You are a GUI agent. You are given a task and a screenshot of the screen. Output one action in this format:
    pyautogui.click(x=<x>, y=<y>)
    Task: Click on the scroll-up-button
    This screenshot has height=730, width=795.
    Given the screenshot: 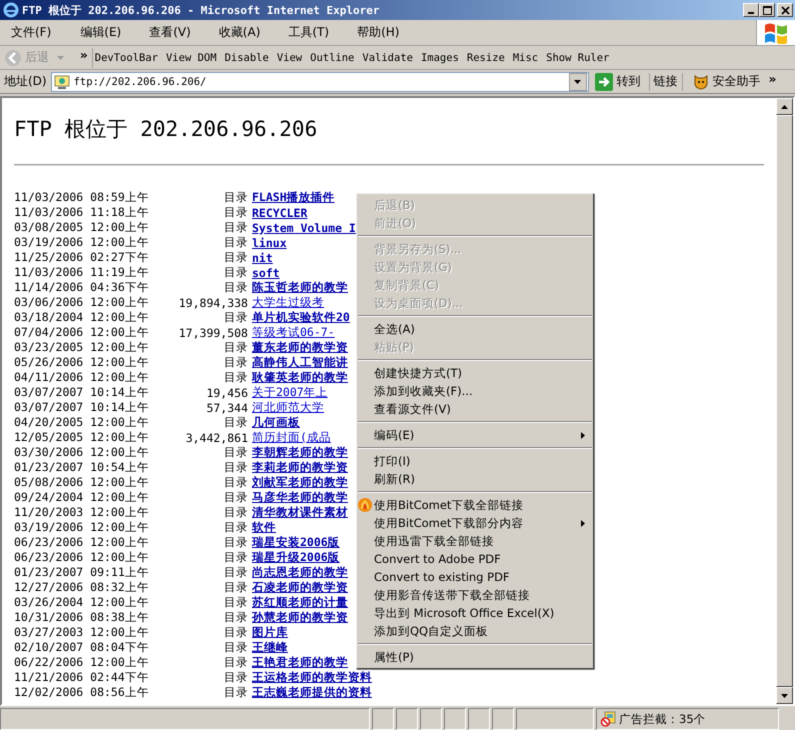 What is the action you would take?
    pyautogui.click(x=784, y=106)
    